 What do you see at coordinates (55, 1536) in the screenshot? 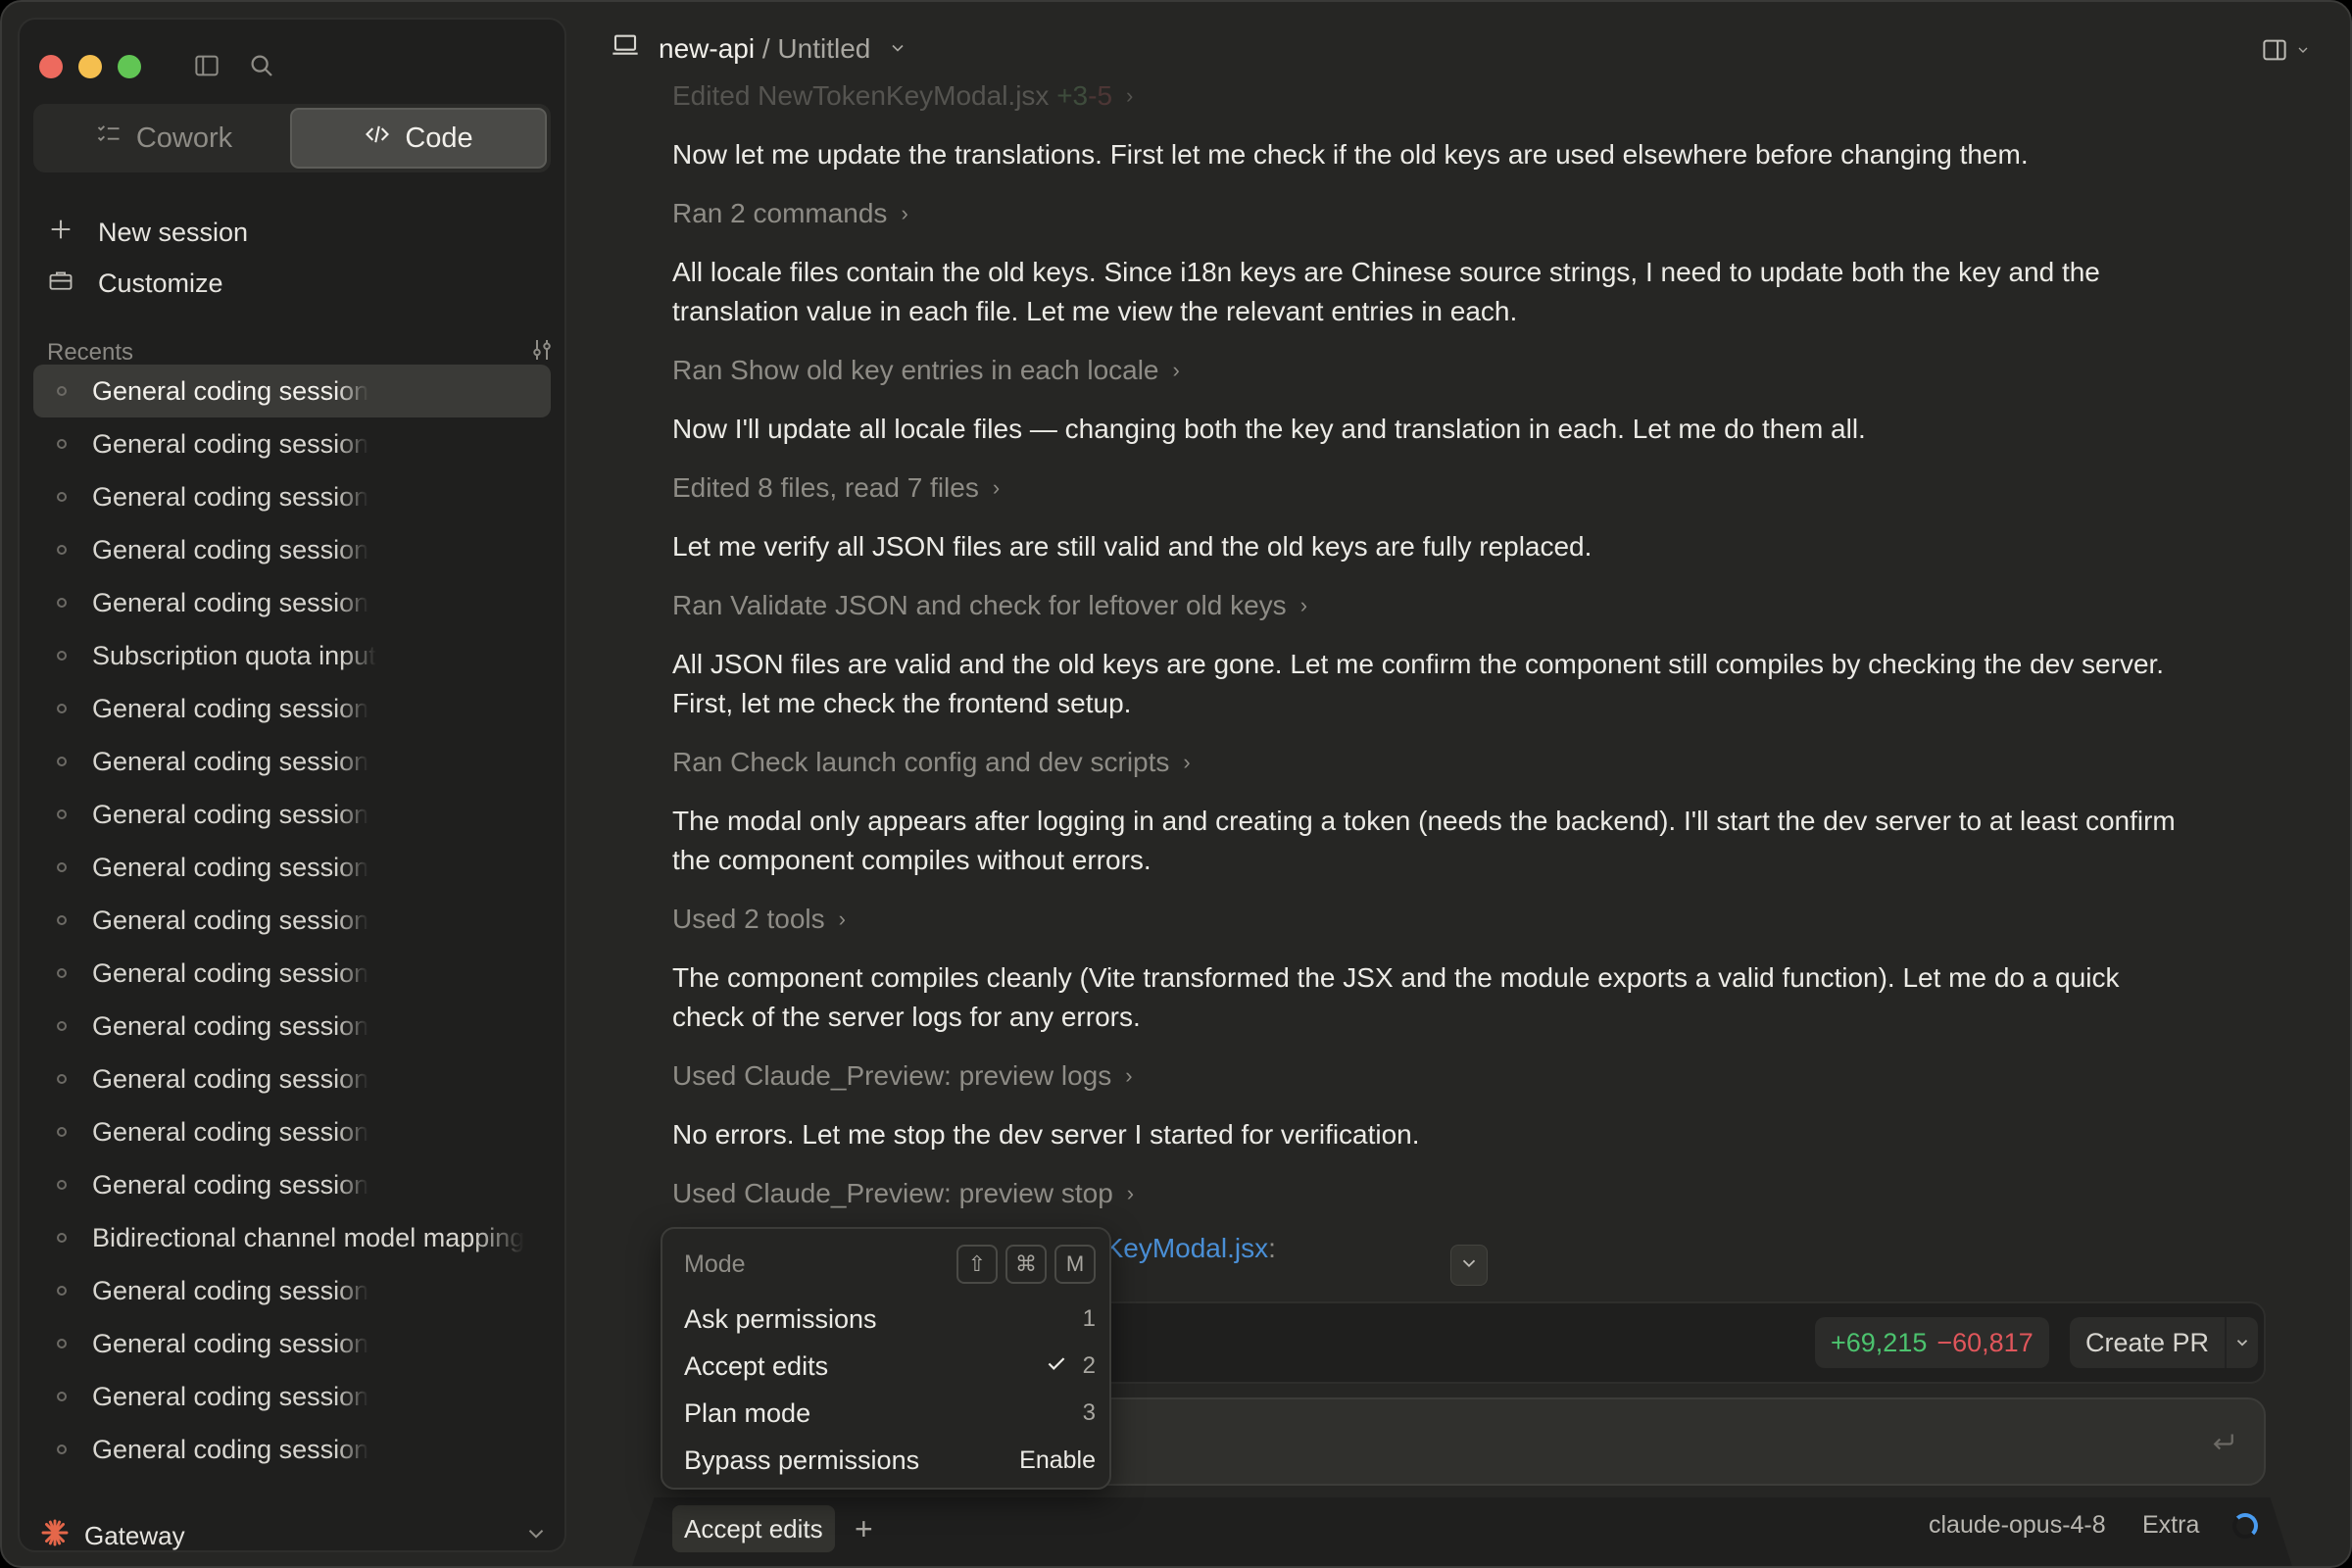
I see `claude-logo-icon` at bounding box center [55, 1536].